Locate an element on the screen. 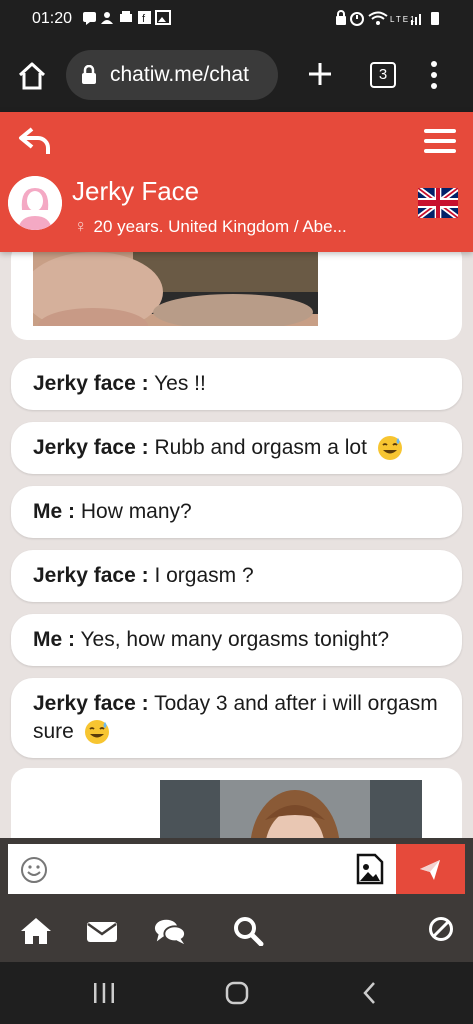 This screenshot has height=1024, width=473. bottom-navigation is located at coordinates (236, 931).